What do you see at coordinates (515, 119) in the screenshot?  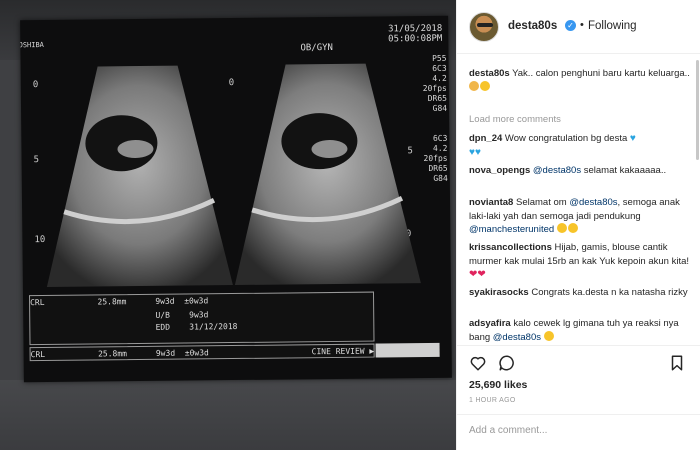 I see `load-more-comments-link: Load more comments` at bounding box center [515, 119].